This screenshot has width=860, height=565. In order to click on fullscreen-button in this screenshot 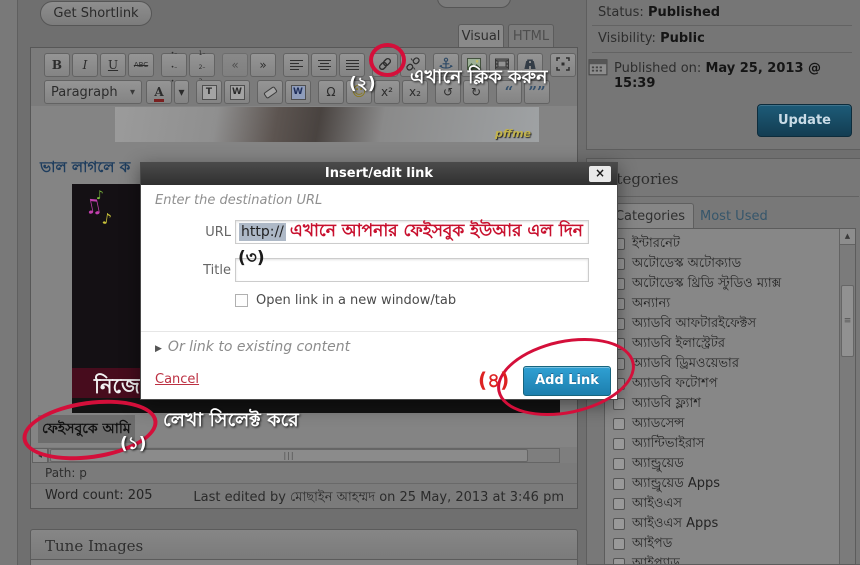, I will do `click(563, 65)`.